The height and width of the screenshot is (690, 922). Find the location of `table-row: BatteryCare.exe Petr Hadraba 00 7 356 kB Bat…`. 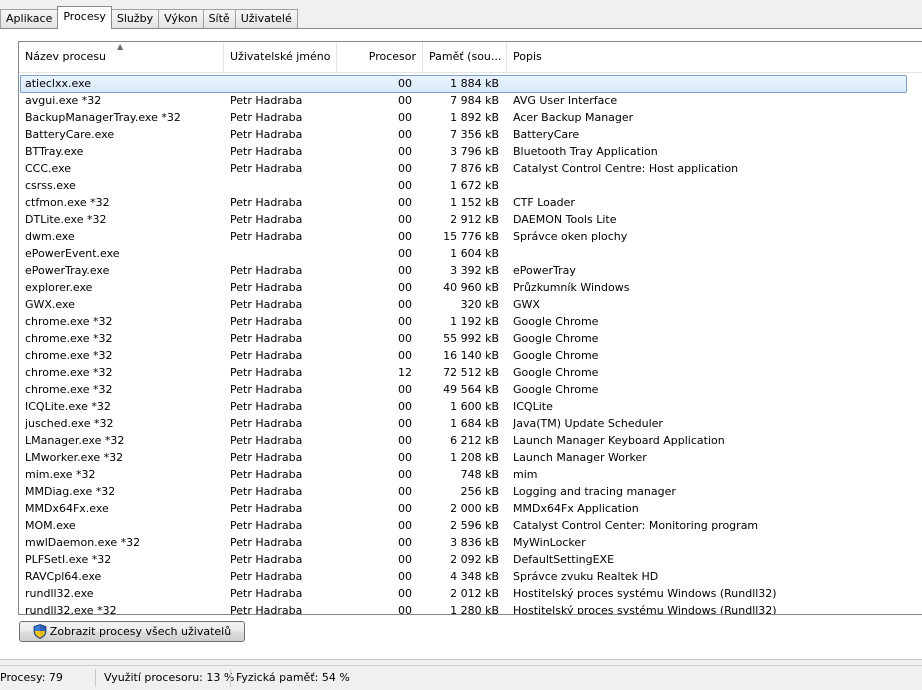

table-row: BatteryCare.exe Petr Hadraba 00 7 356 kB Bat… is located at coordinates (470, 134).